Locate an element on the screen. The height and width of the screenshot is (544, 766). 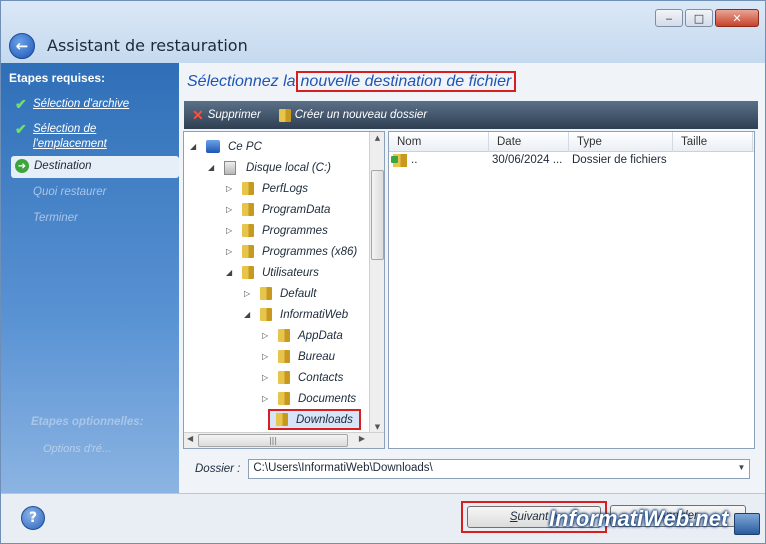
current-step-arrow-icon: ➜ is located at coordinates (22, 166).